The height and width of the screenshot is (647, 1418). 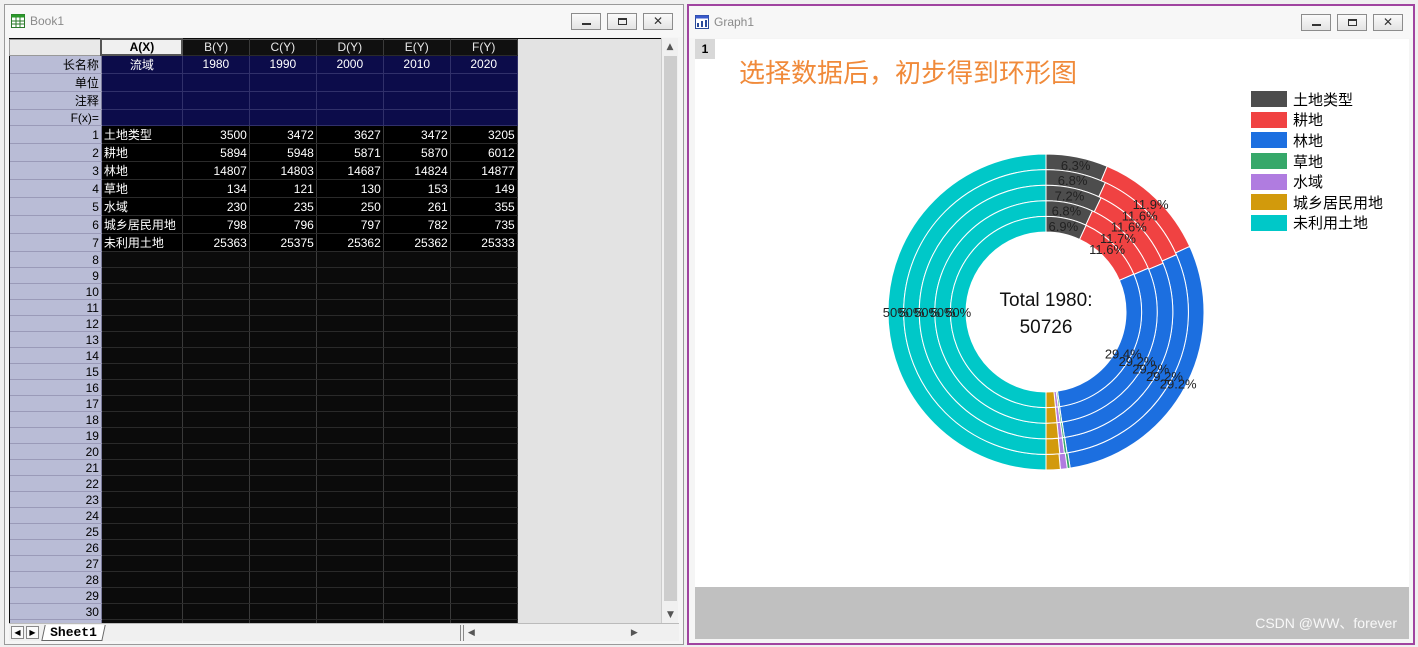 I want to click on table-row: 单位, so click(x=335, y=82).